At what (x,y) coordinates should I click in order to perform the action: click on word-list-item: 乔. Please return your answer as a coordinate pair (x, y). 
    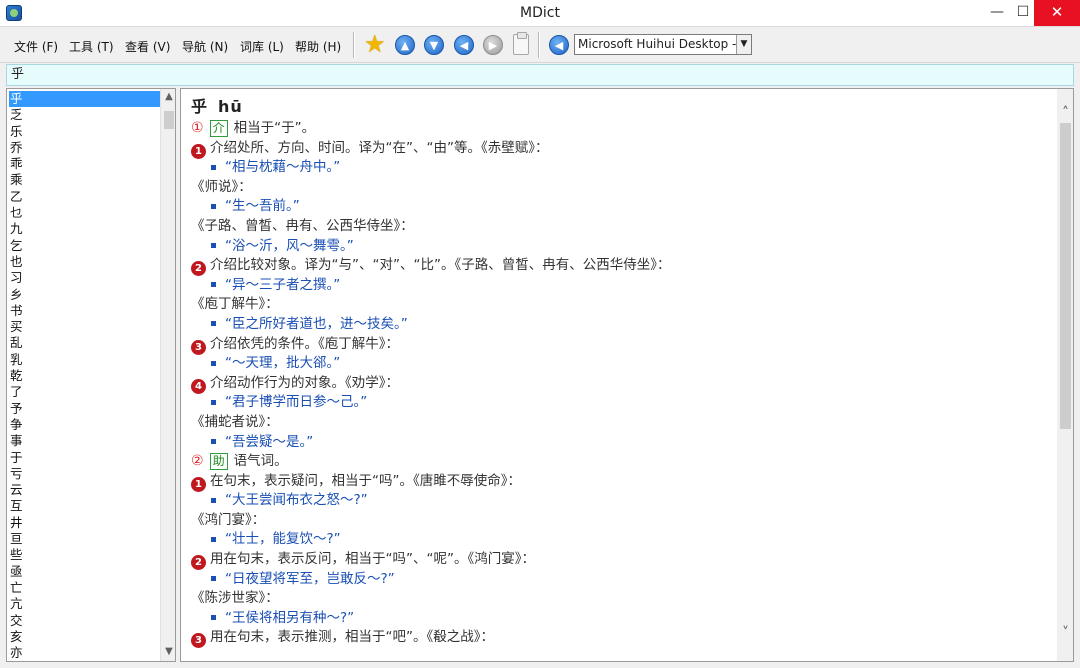
    Looking at the image, I should click on (85, 148).